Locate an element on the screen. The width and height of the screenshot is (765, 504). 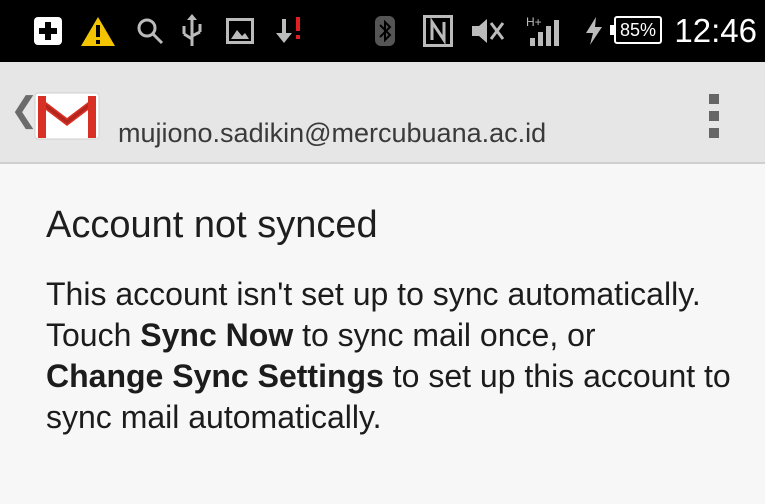
page-title: Account not synced is located at coordinates (212, 225).